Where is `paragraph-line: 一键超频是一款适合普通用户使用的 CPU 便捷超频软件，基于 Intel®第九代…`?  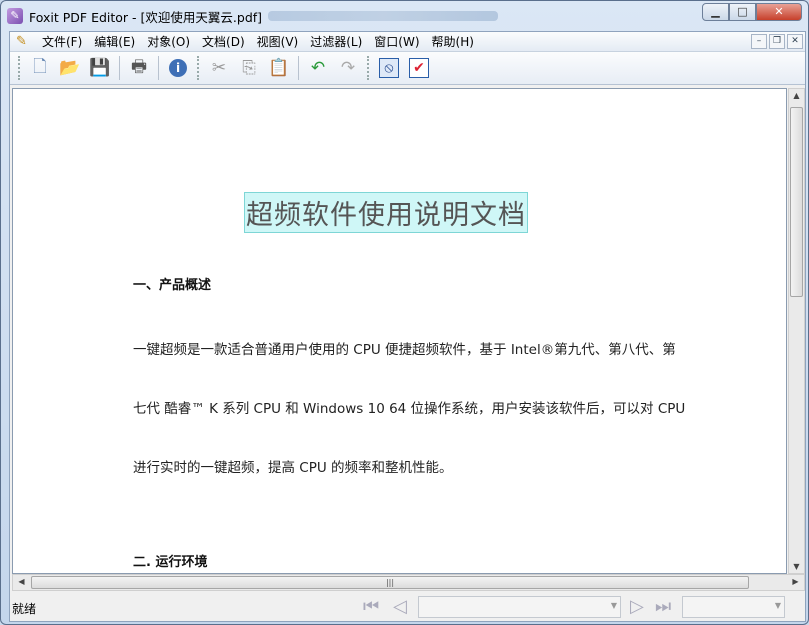 paragraph-line: 一键超频是一款适合普通用户使用的 CPU 便捷超频软件，基于 Intel®第九代… is located at coordinates (404, 350).